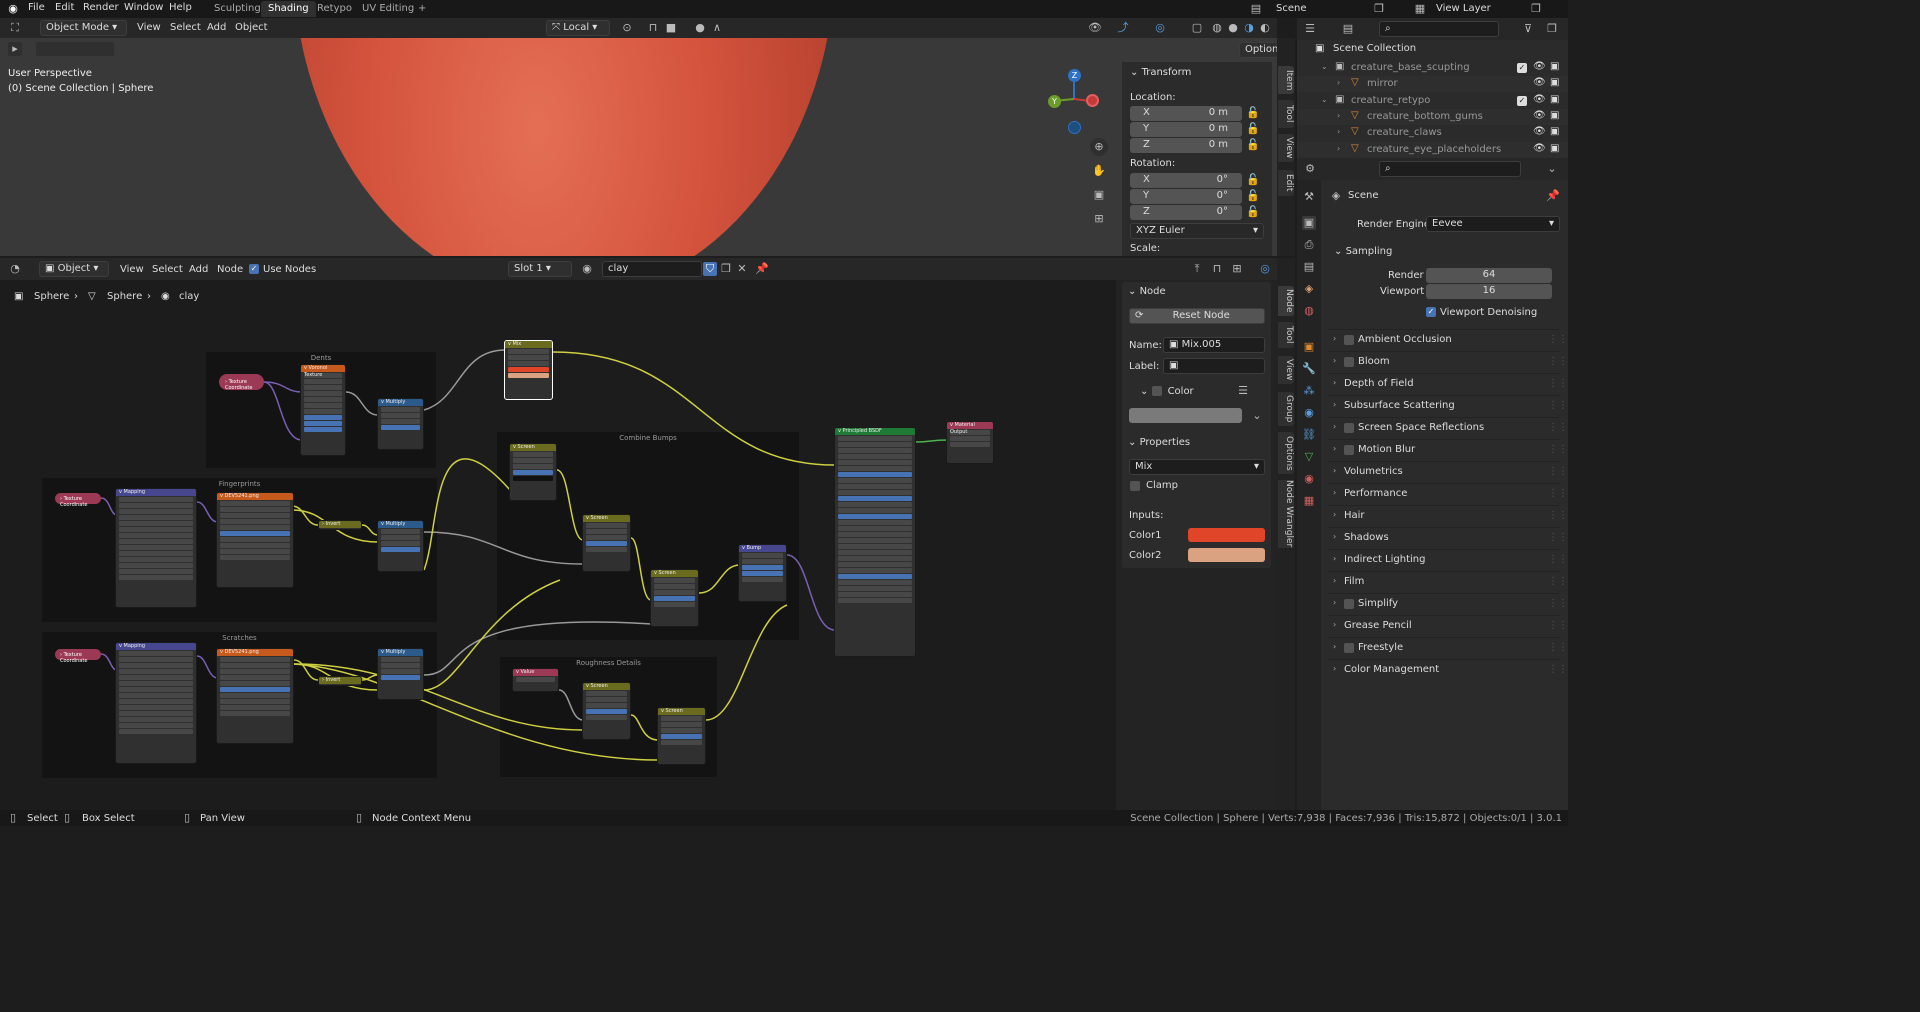  I want to click on falloff-icon: ∧, so click(717, 28).